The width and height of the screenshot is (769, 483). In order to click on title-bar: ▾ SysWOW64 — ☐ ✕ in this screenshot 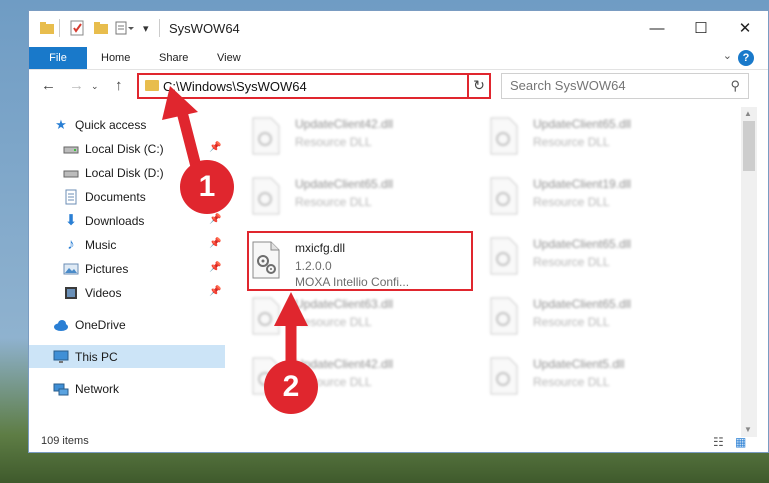, I will do `click(398, 29)`.